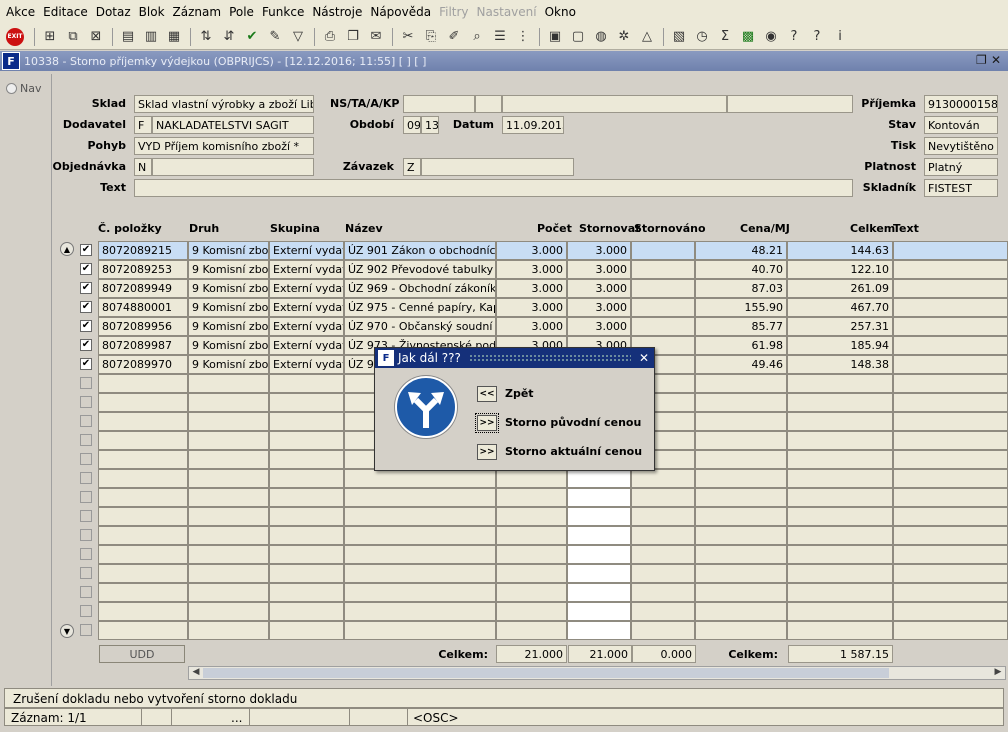 The image size is (1008, 732). Describe the element at coordinates (578, 37) in the screenshot. I see `save-icon: ▢` at that location.